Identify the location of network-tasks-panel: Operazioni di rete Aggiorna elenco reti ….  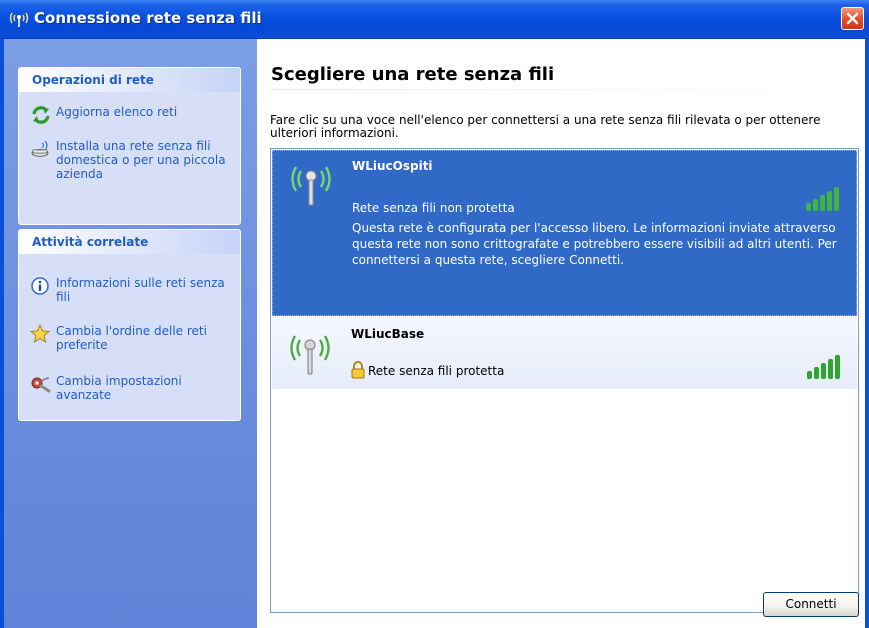
(129, 146).